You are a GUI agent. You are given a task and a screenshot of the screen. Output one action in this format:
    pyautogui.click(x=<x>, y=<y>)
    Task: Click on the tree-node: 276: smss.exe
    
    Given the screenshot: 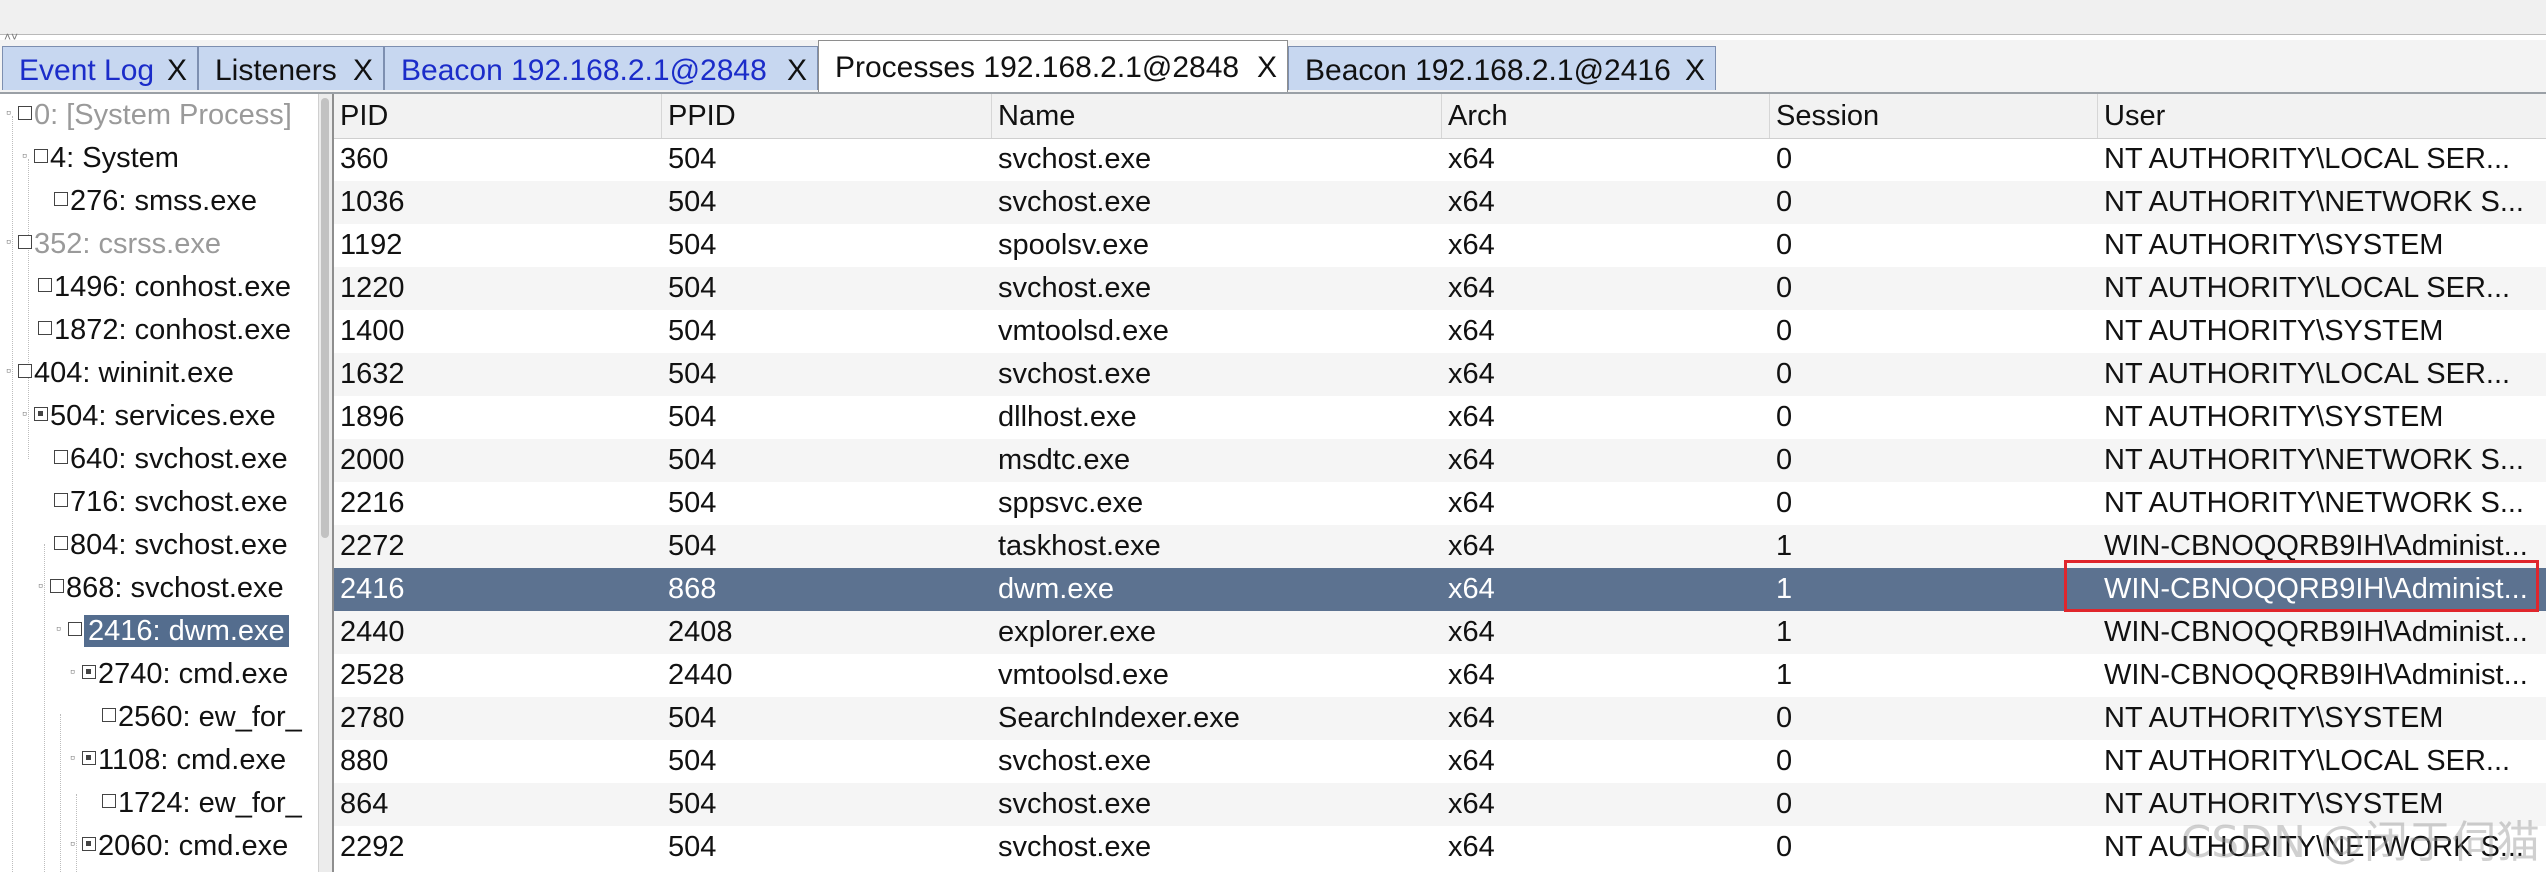 What is the action you would take?
    pyautogui.click(x=155, y=201)
    